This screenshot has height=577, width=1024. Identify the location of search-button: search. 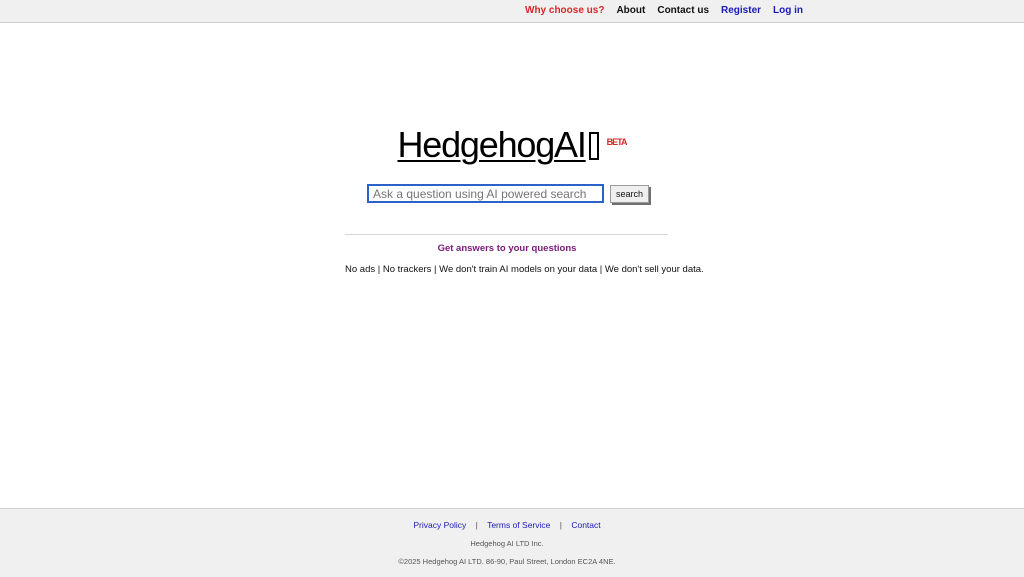
(630, 193).